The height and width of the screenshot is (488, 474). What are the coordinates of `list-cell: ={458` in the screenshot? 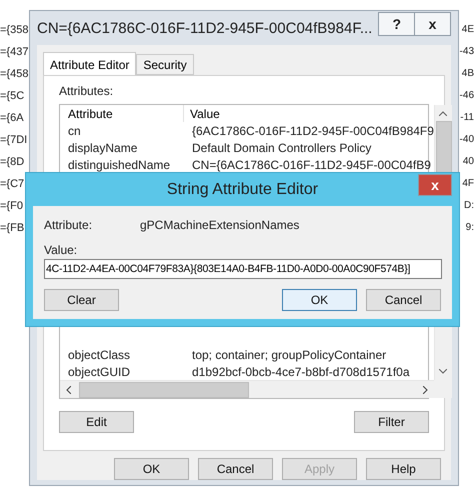 It's located at (14, 74).